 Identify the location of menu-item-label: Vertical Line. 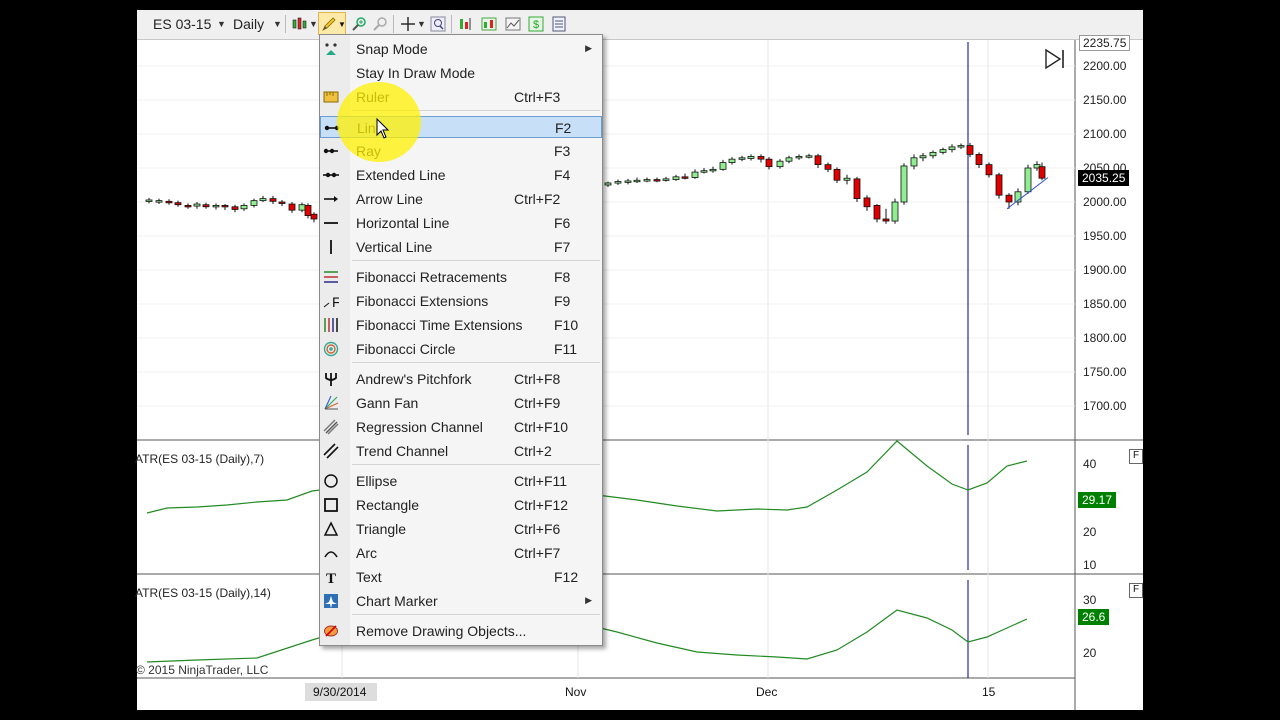
(394, 247).